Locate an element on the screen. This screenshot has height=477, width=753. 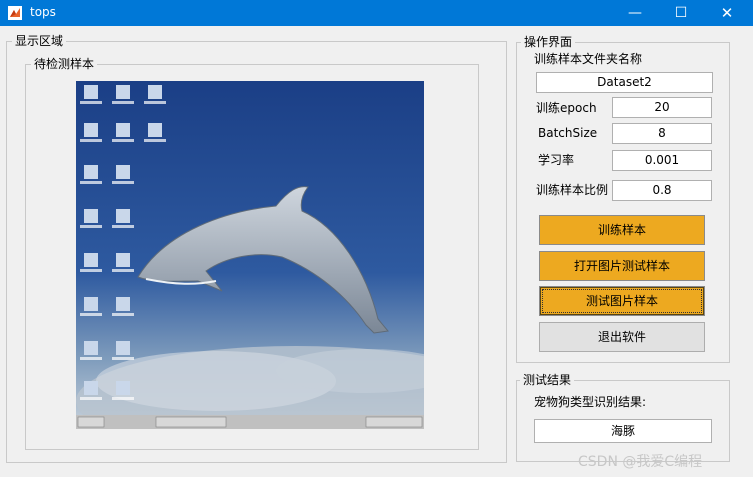
sample-panel-title: 待检测样本 is located at coordinates (64, 64).